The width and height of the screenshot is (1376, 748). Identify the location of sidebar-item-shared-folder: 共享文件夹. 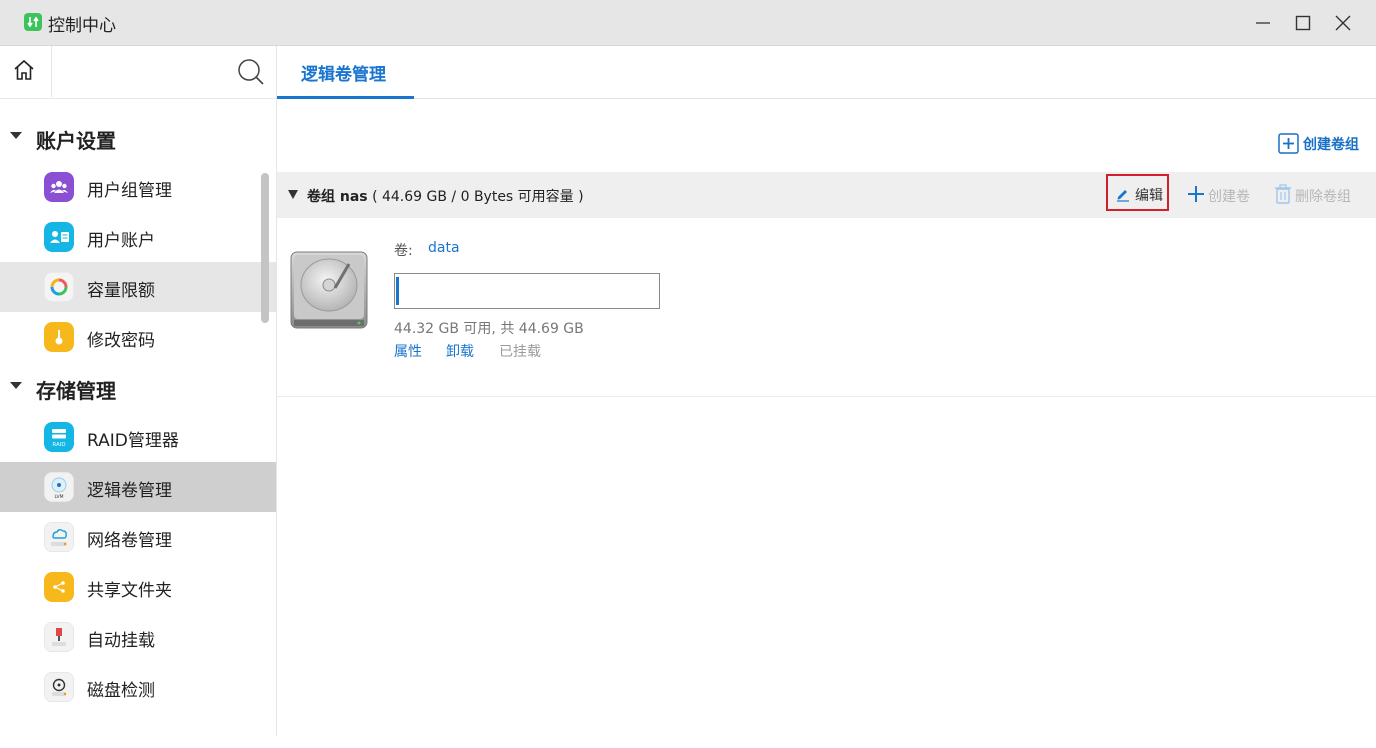
(138, 587).